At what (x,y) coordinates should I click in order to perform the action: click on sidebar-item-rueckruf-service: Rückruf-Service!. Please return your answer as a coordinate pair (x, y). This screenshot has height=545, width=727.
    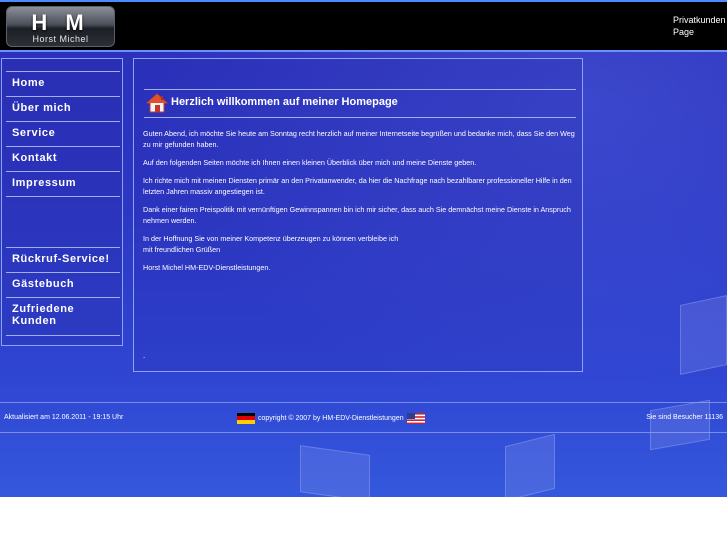
    Looking at the image, I should click on (63, 259).